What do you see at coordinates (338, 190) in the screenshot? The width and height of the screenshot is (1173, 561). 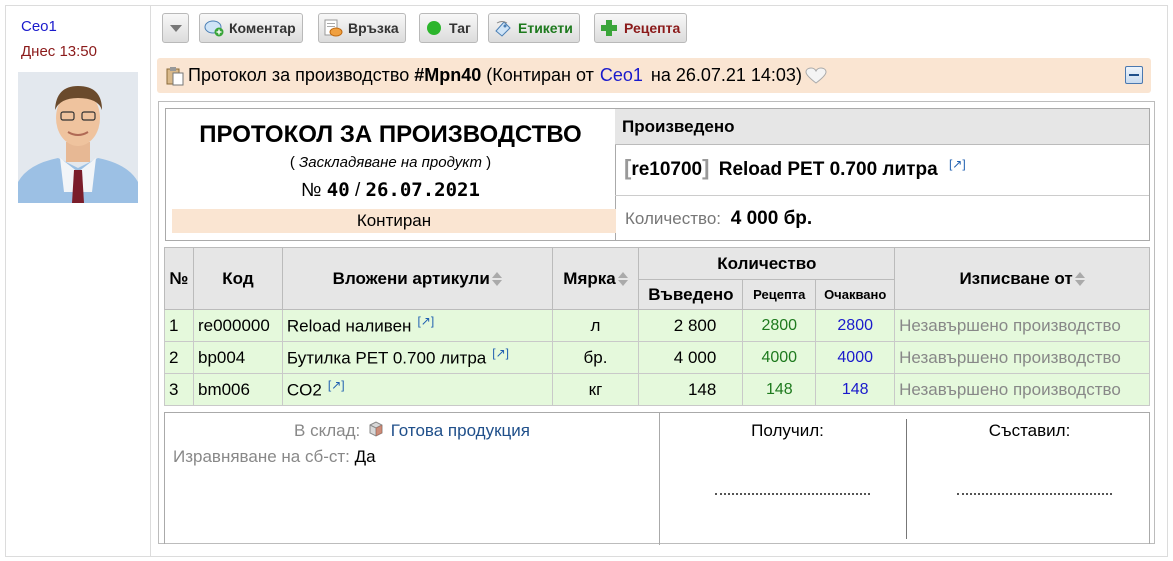 I see `number-value: 40` at bounding box center [338, 190].